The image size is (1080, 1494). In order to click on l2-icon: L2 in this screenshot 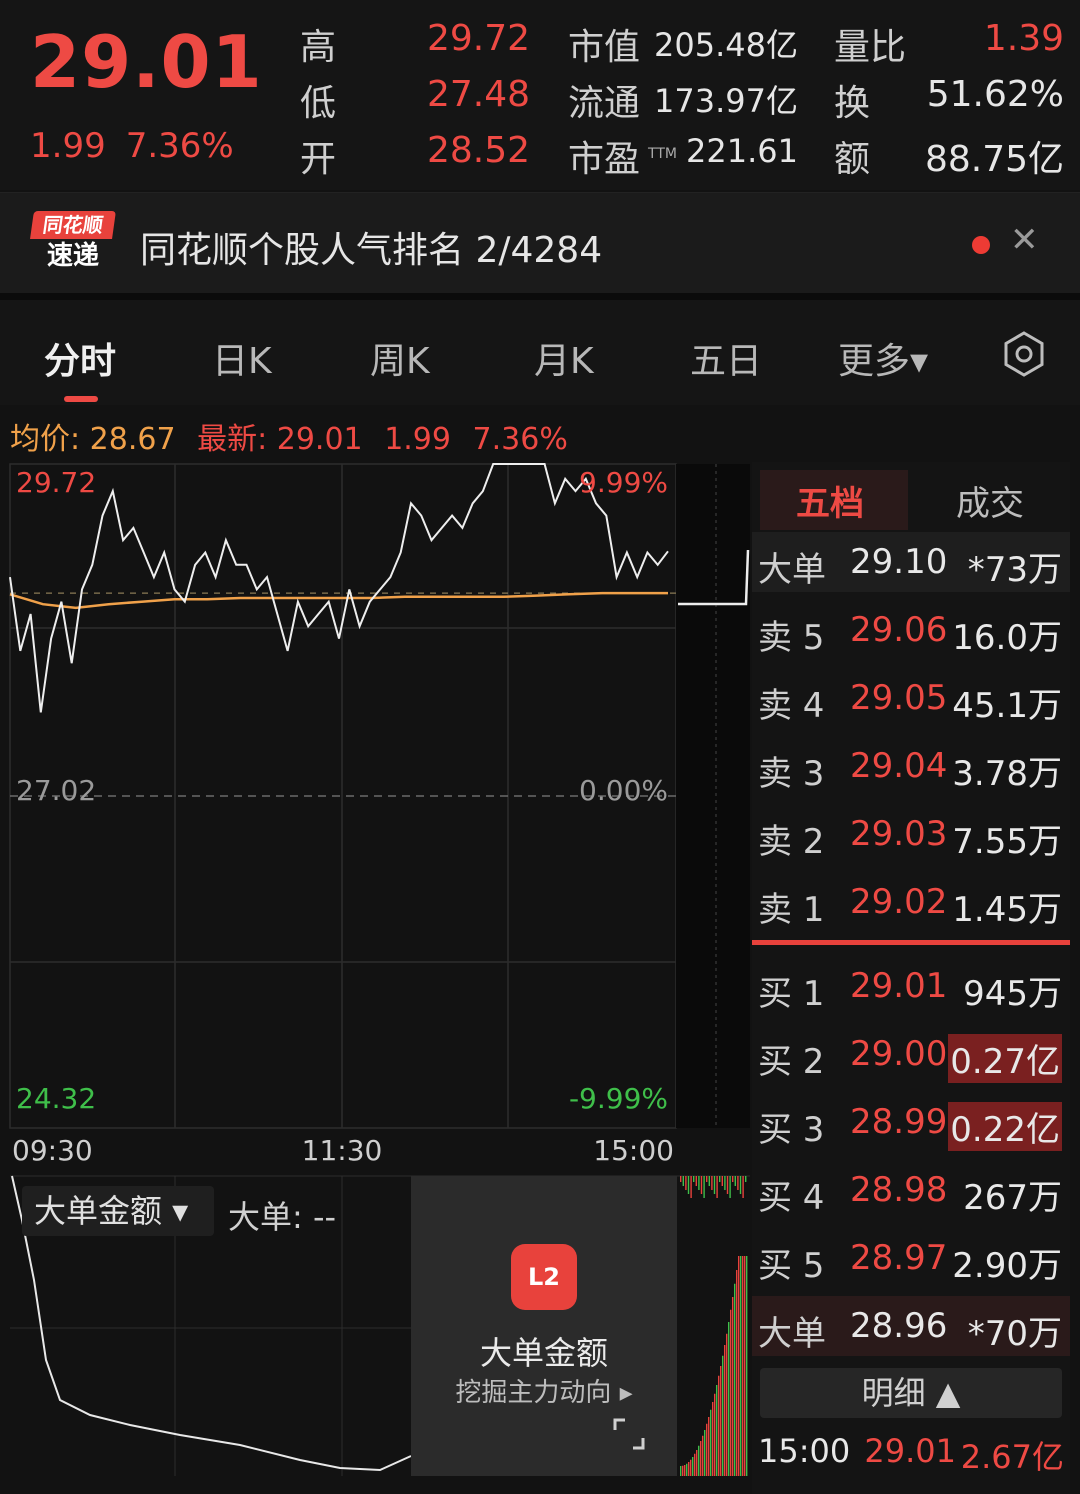, I will do `click(544, 1277)`.